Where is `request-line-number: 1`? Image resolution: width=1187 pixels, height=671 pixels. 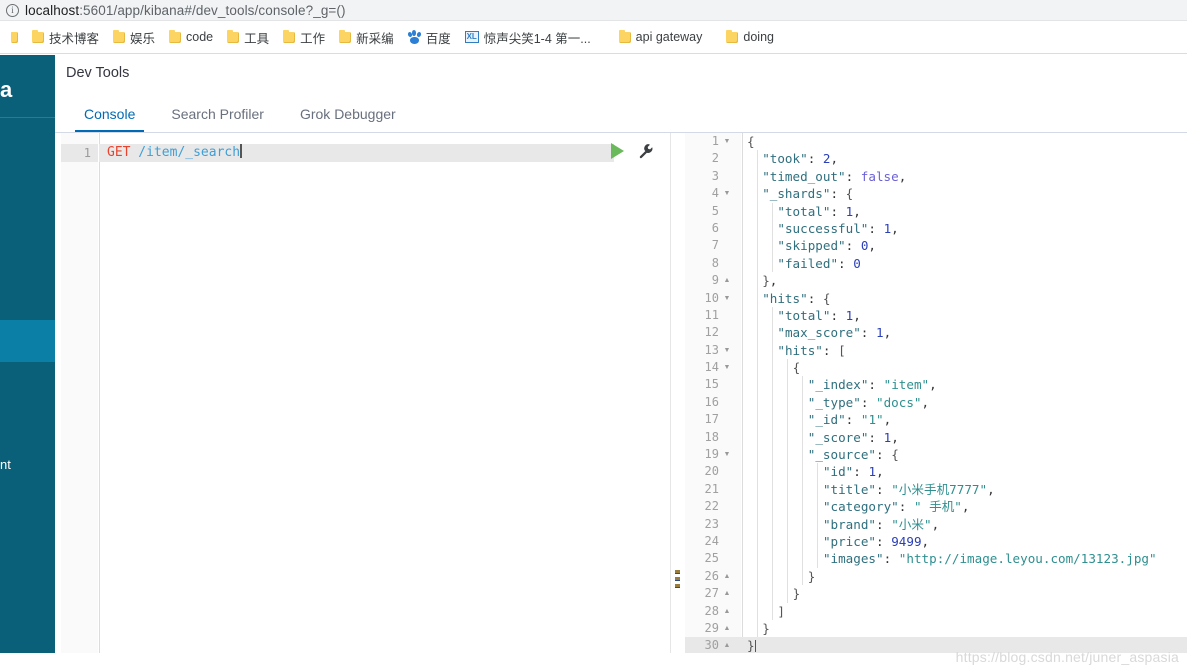
request-line-number: 1 is located at coordinates (87, 153).